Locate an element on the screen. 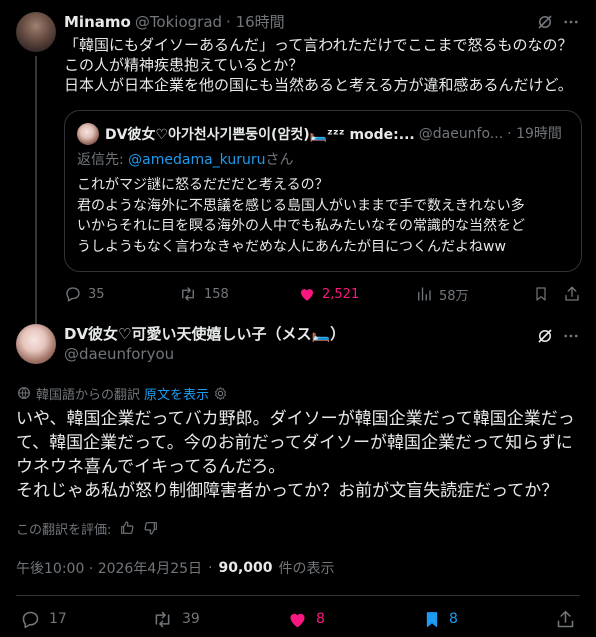  parent-display-name: Minamo is located at coordinates (97, 22).